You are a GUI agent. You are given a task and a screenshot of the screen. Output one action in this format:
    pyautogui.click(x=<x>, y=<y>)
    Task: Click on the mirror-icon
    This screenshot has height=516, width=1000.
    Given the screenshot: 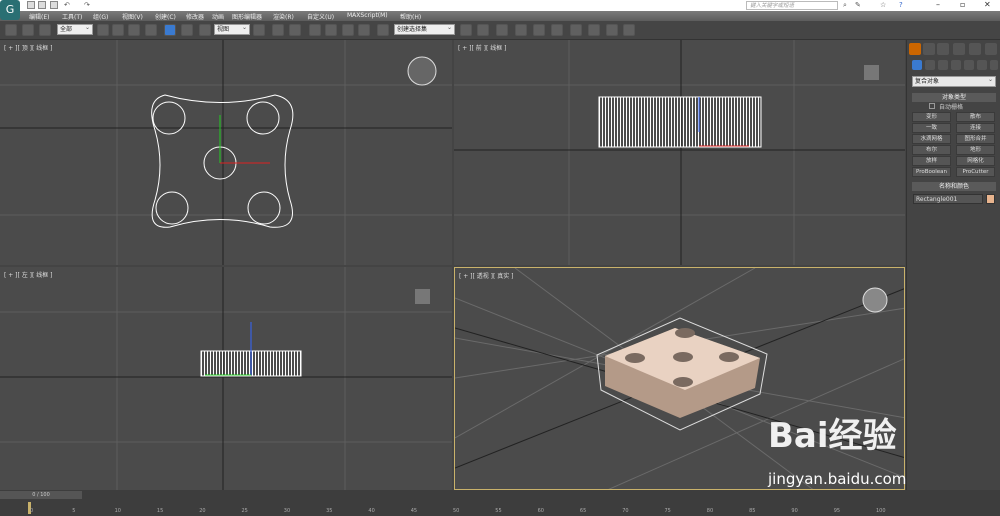 What is the action you would take?
    pyautogui.click(x=466, y=30)
    